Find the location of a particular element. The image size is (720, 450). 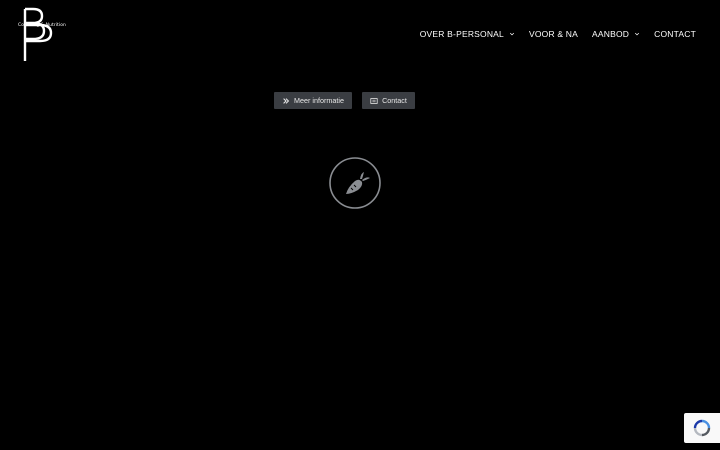

nav-item-label: AANBOD is located at coordinates (611, 34).